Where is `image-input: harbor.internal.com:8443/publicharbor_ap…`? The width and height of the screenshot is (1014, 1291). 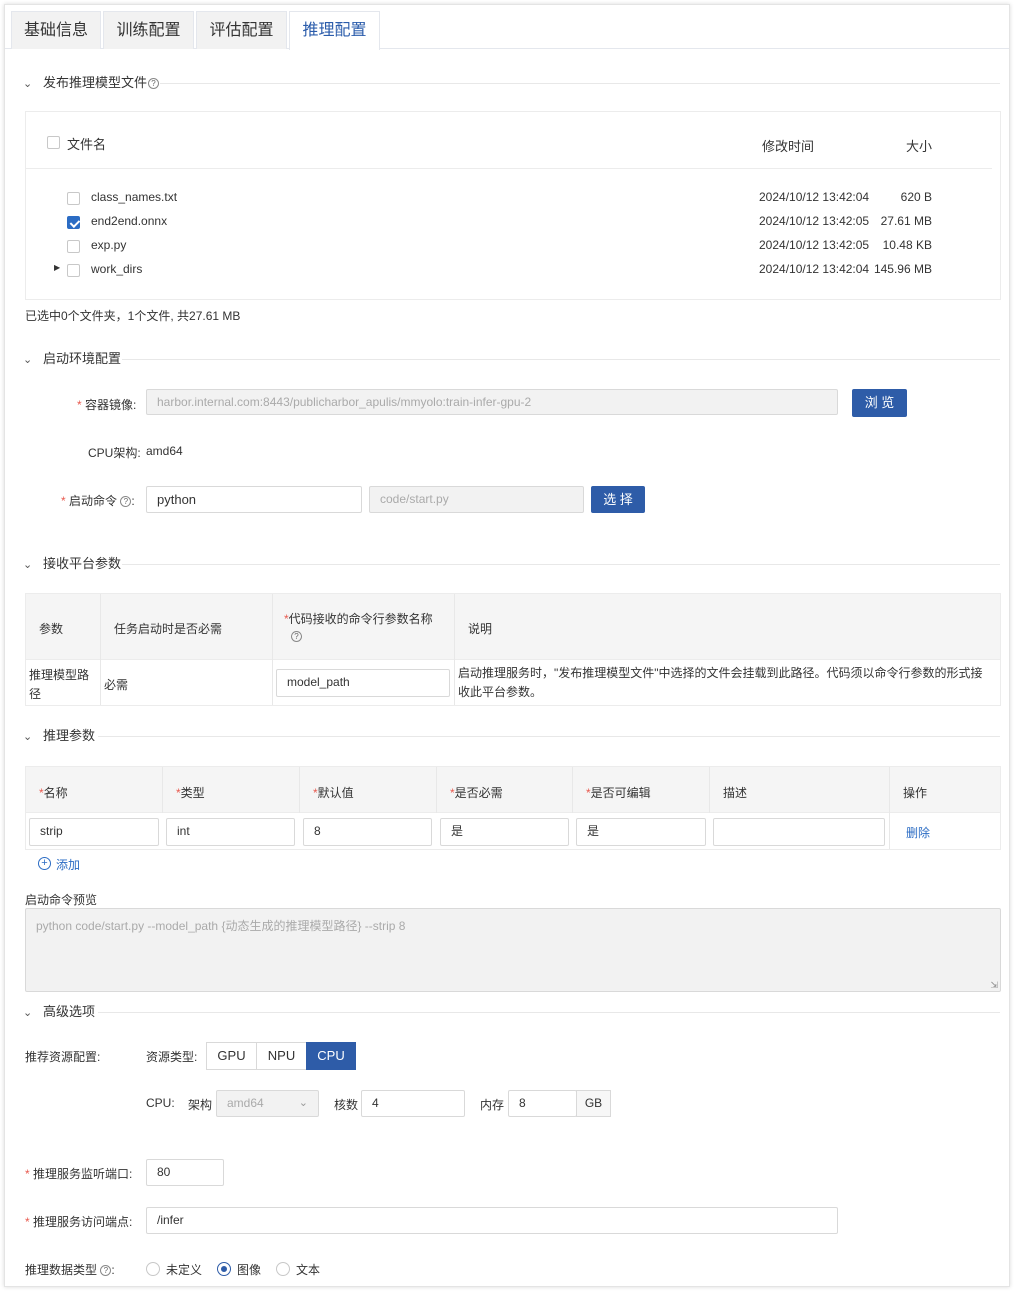
image-input: harbor.internal.com:8443/publicharbor_ap… is located at coordinates (492, 402).